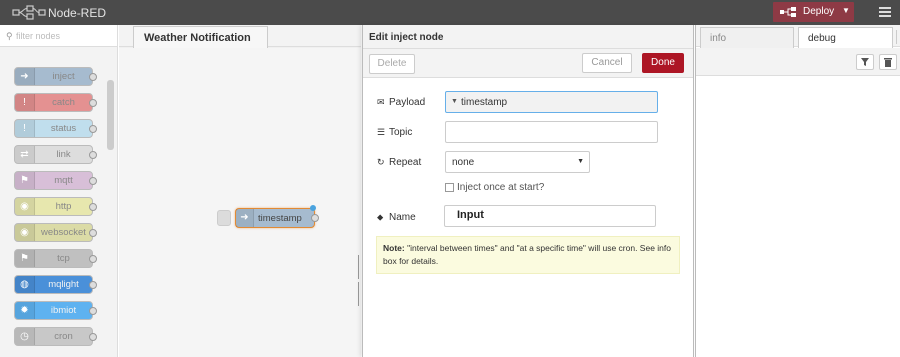  Describe the element at coordinates (517, 162) in the screenshot. I see `repeat-select: none ▼` at that location.